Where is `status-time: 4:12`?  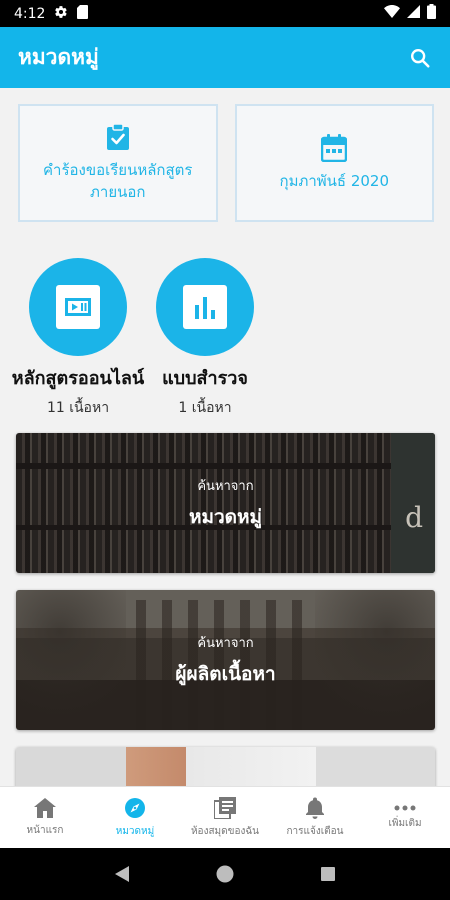
status-time: 4:12 is located at coordinates (30, 13).